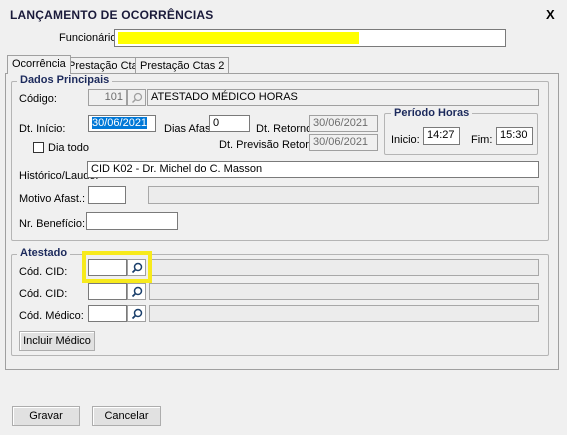  I want to click on dt-inicio-label: Dt. Início:, so click(42, 129).